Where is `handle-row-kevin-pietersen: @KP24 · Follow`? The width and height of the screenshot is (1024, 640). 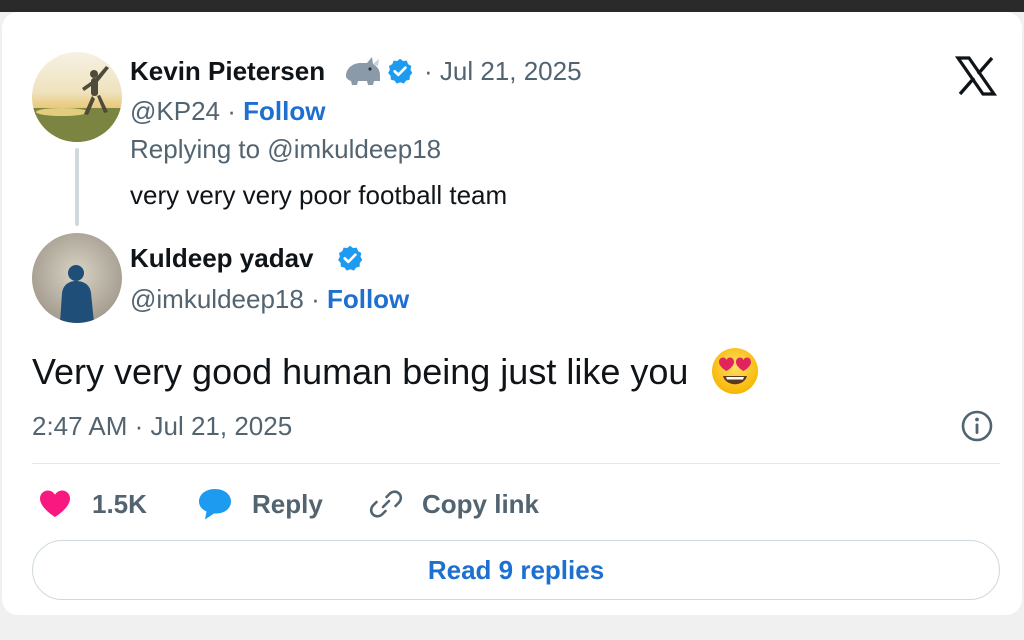 handle-row-kevin-pietersen: @KP24 · Follow is located at coordinates (227, 111).